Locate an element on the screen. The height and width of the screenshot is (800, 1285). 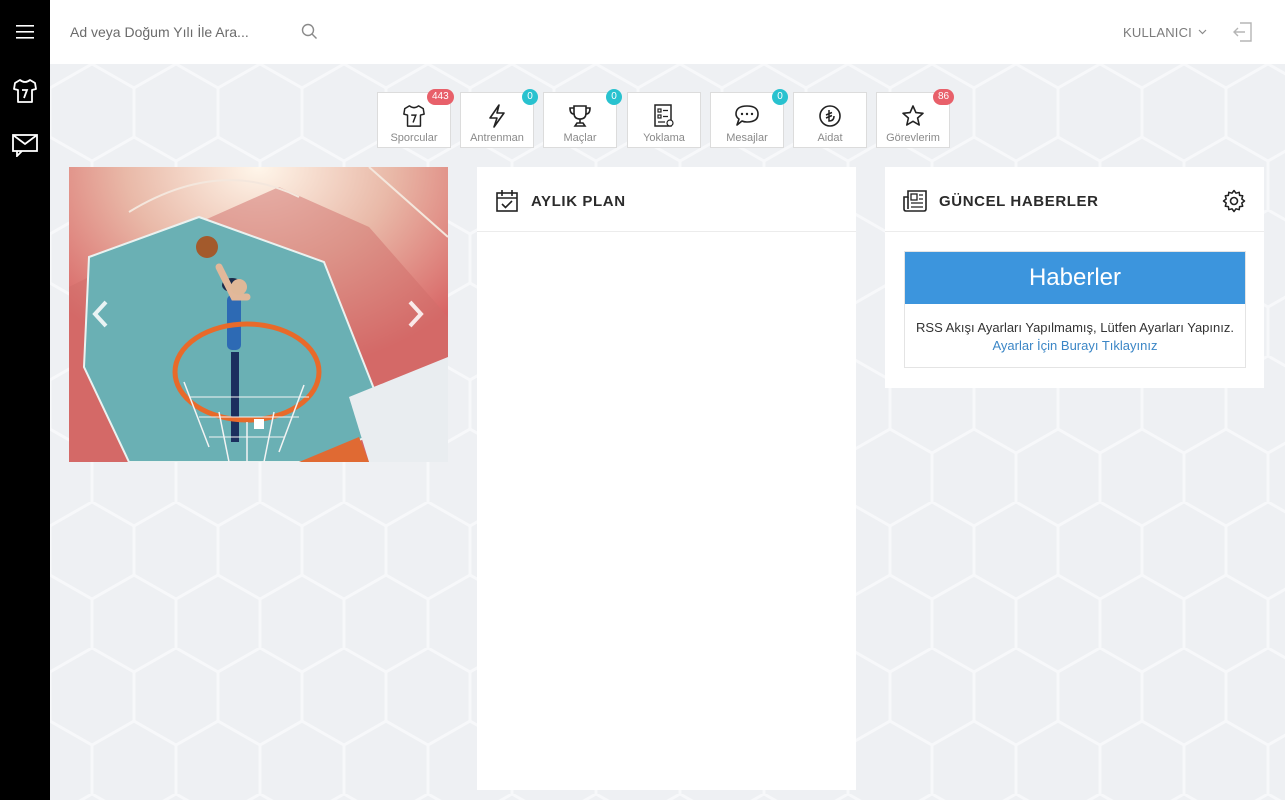
image-carousel is located at coordinates (258, 314).